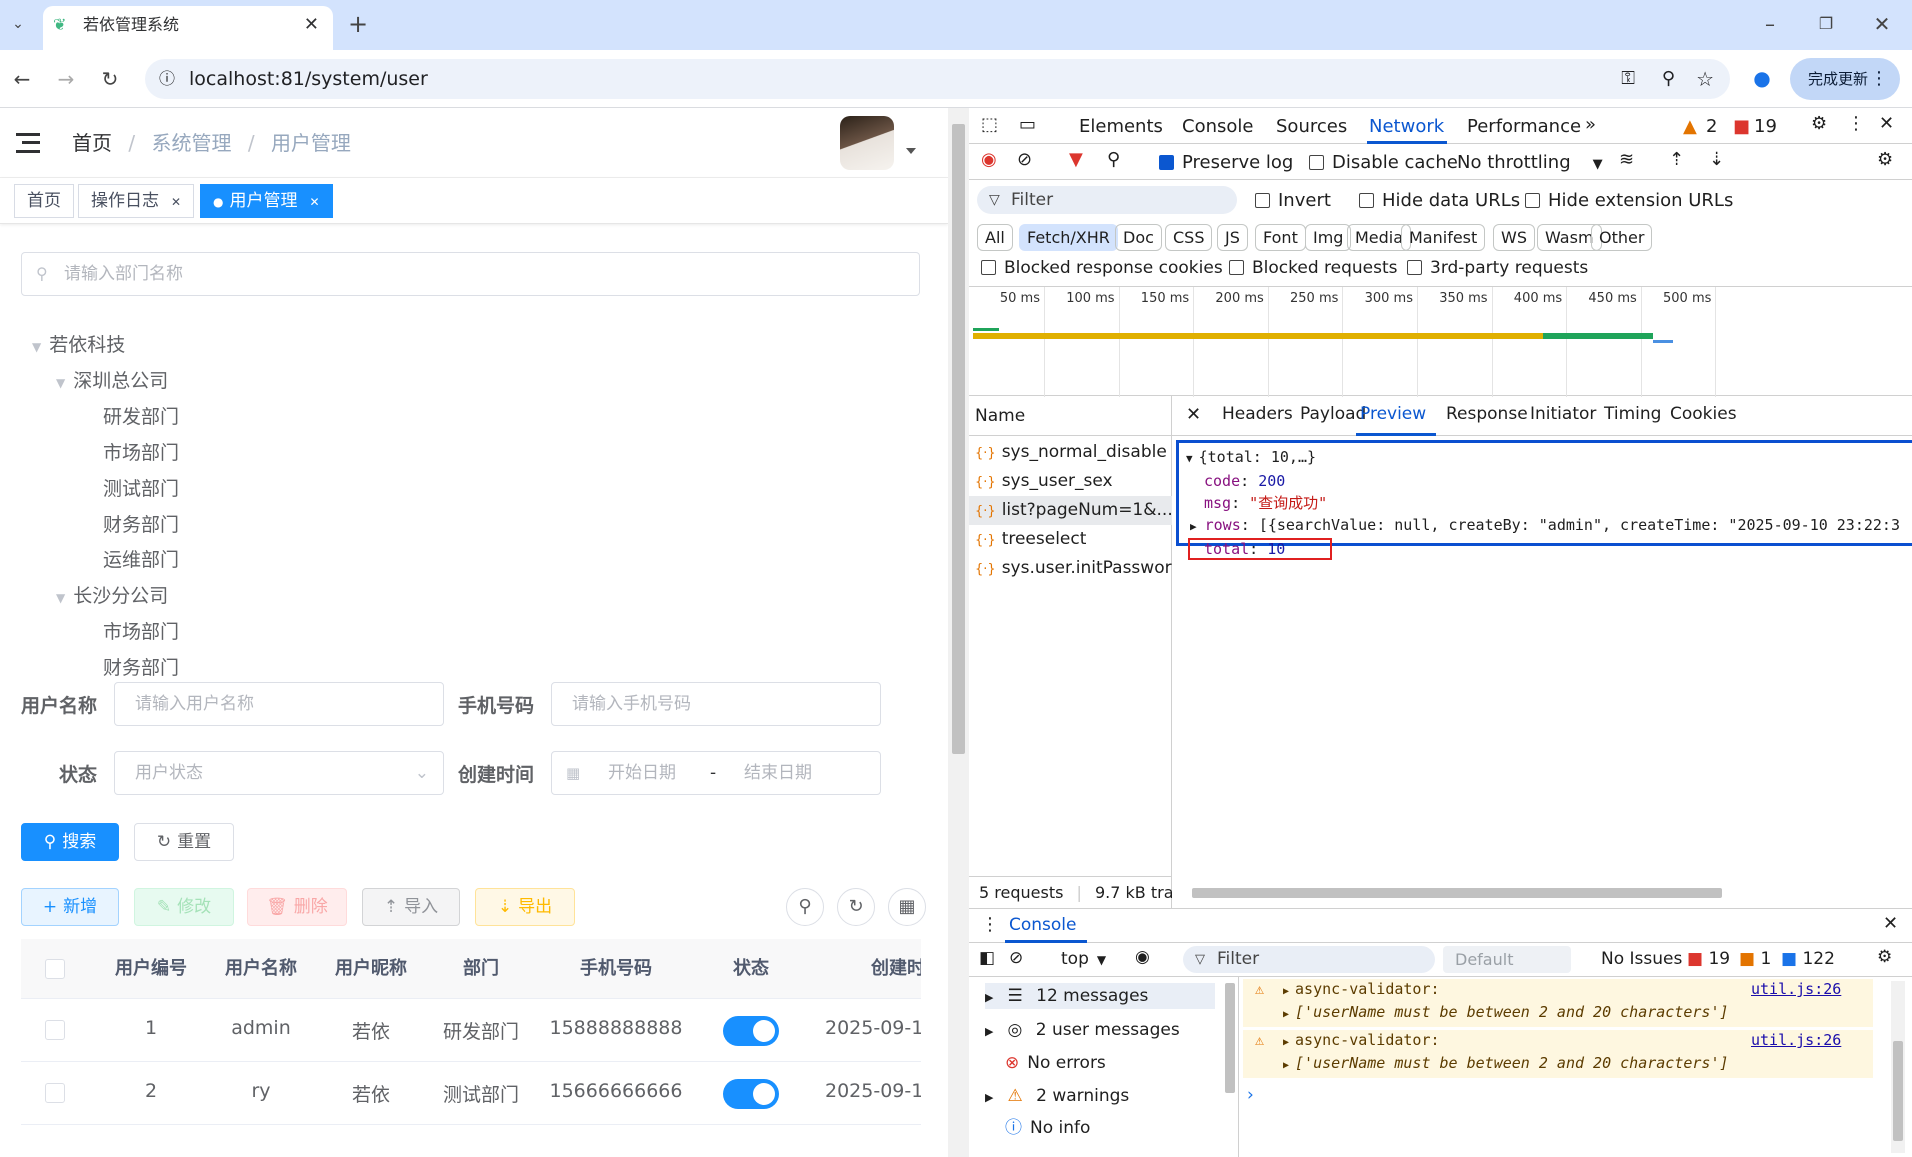 Image resolution: width=1912 pixels, height=1157 pixels. Describe the element at coordinates (1076, 159) in the screenshot. I see `filter-funnel-icon: ▼` at that location.